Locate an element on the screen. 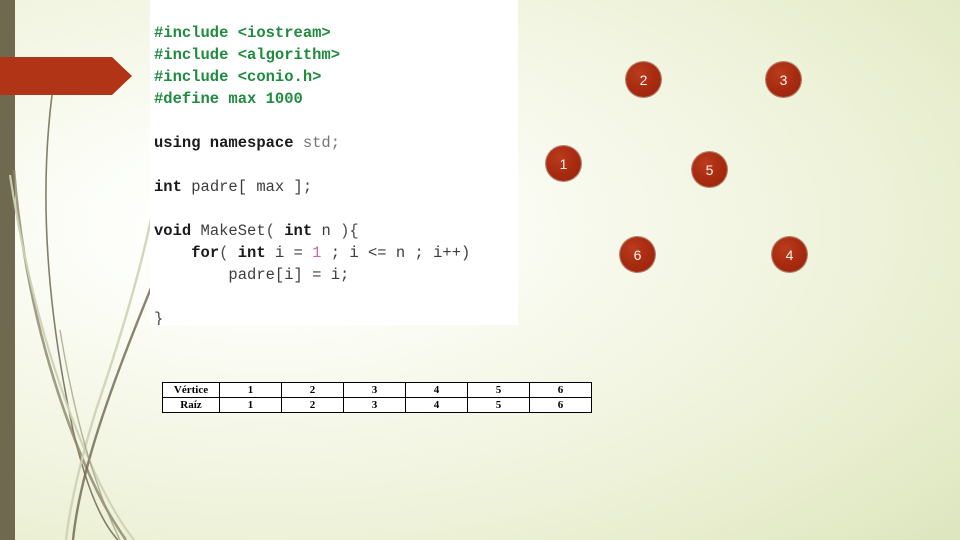 This screenshot has width=960, height=540. graph-node-1: 1 is located at coordinates (563, 163).